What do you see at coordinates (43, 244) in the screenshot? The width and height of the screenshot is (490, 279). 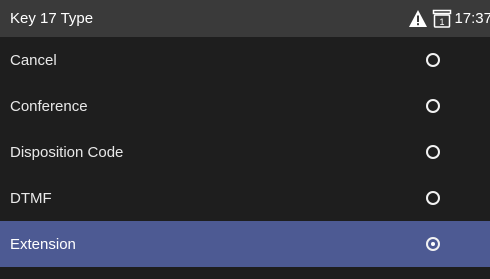 I see `item-label: Extension` at bounding box center [43, 244].